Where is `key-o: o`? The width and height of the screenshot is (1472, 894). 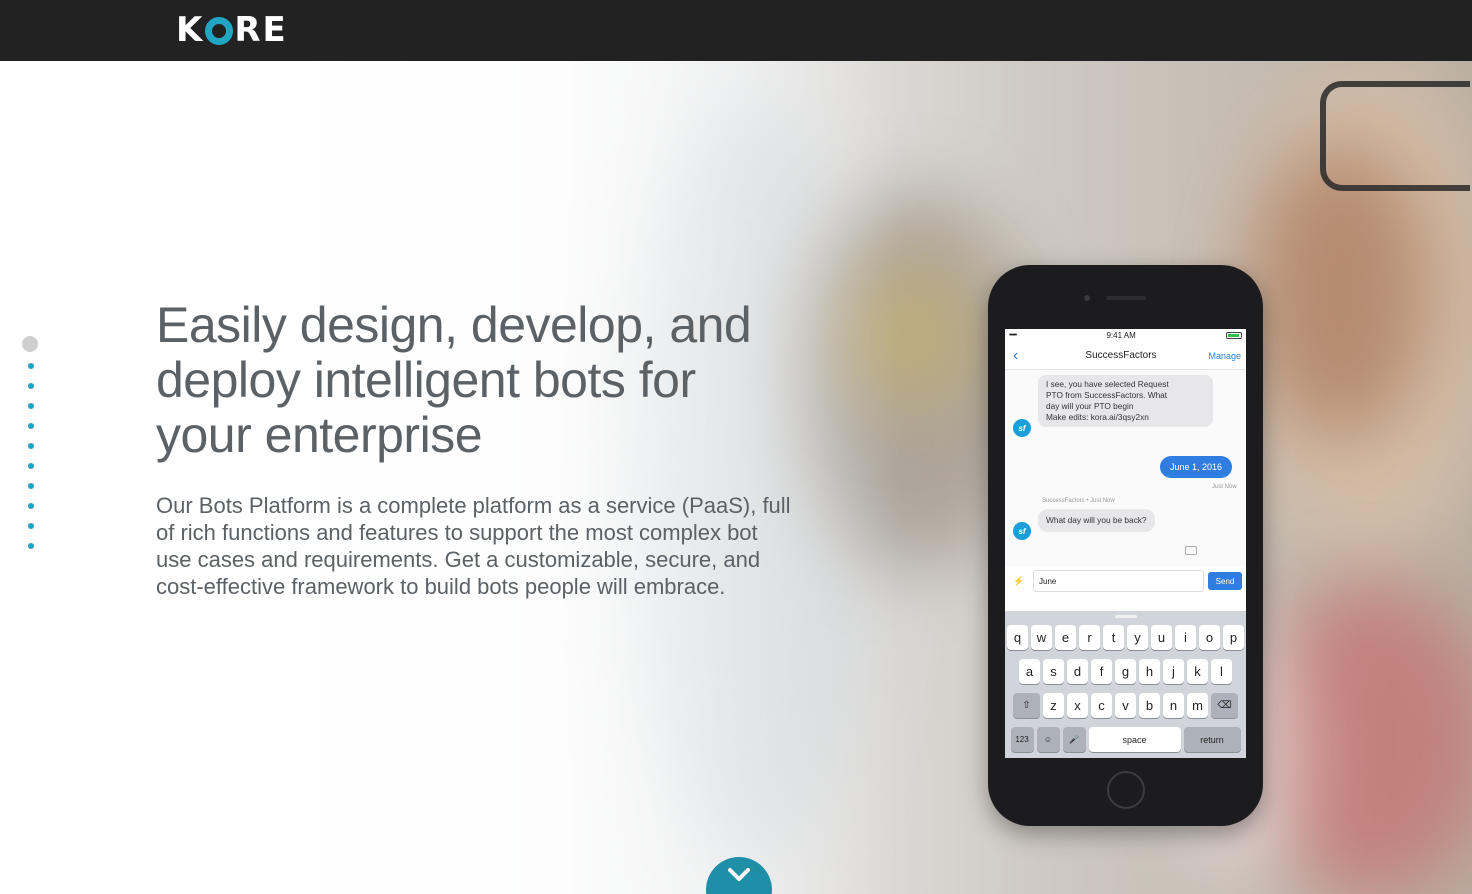 key-o: o is located at coordinates (1209, 637).